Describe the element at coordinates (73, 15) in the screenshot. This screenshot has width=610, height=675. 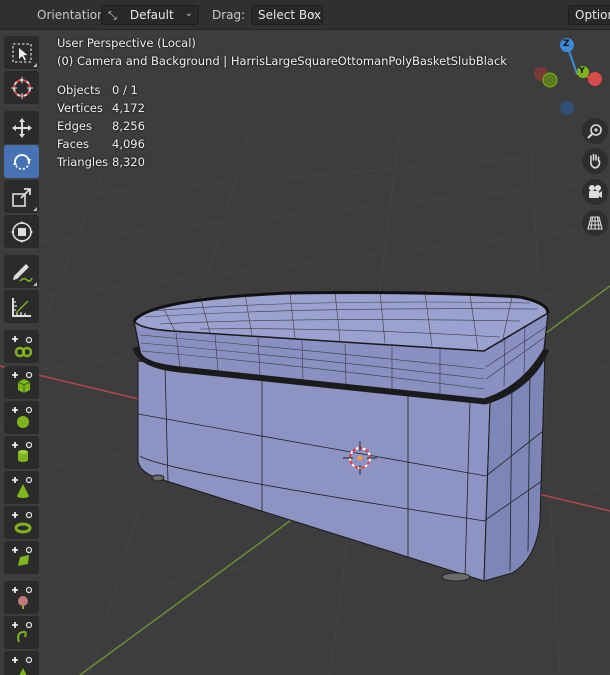
I see `orientation-label: Orientation:` at that location.